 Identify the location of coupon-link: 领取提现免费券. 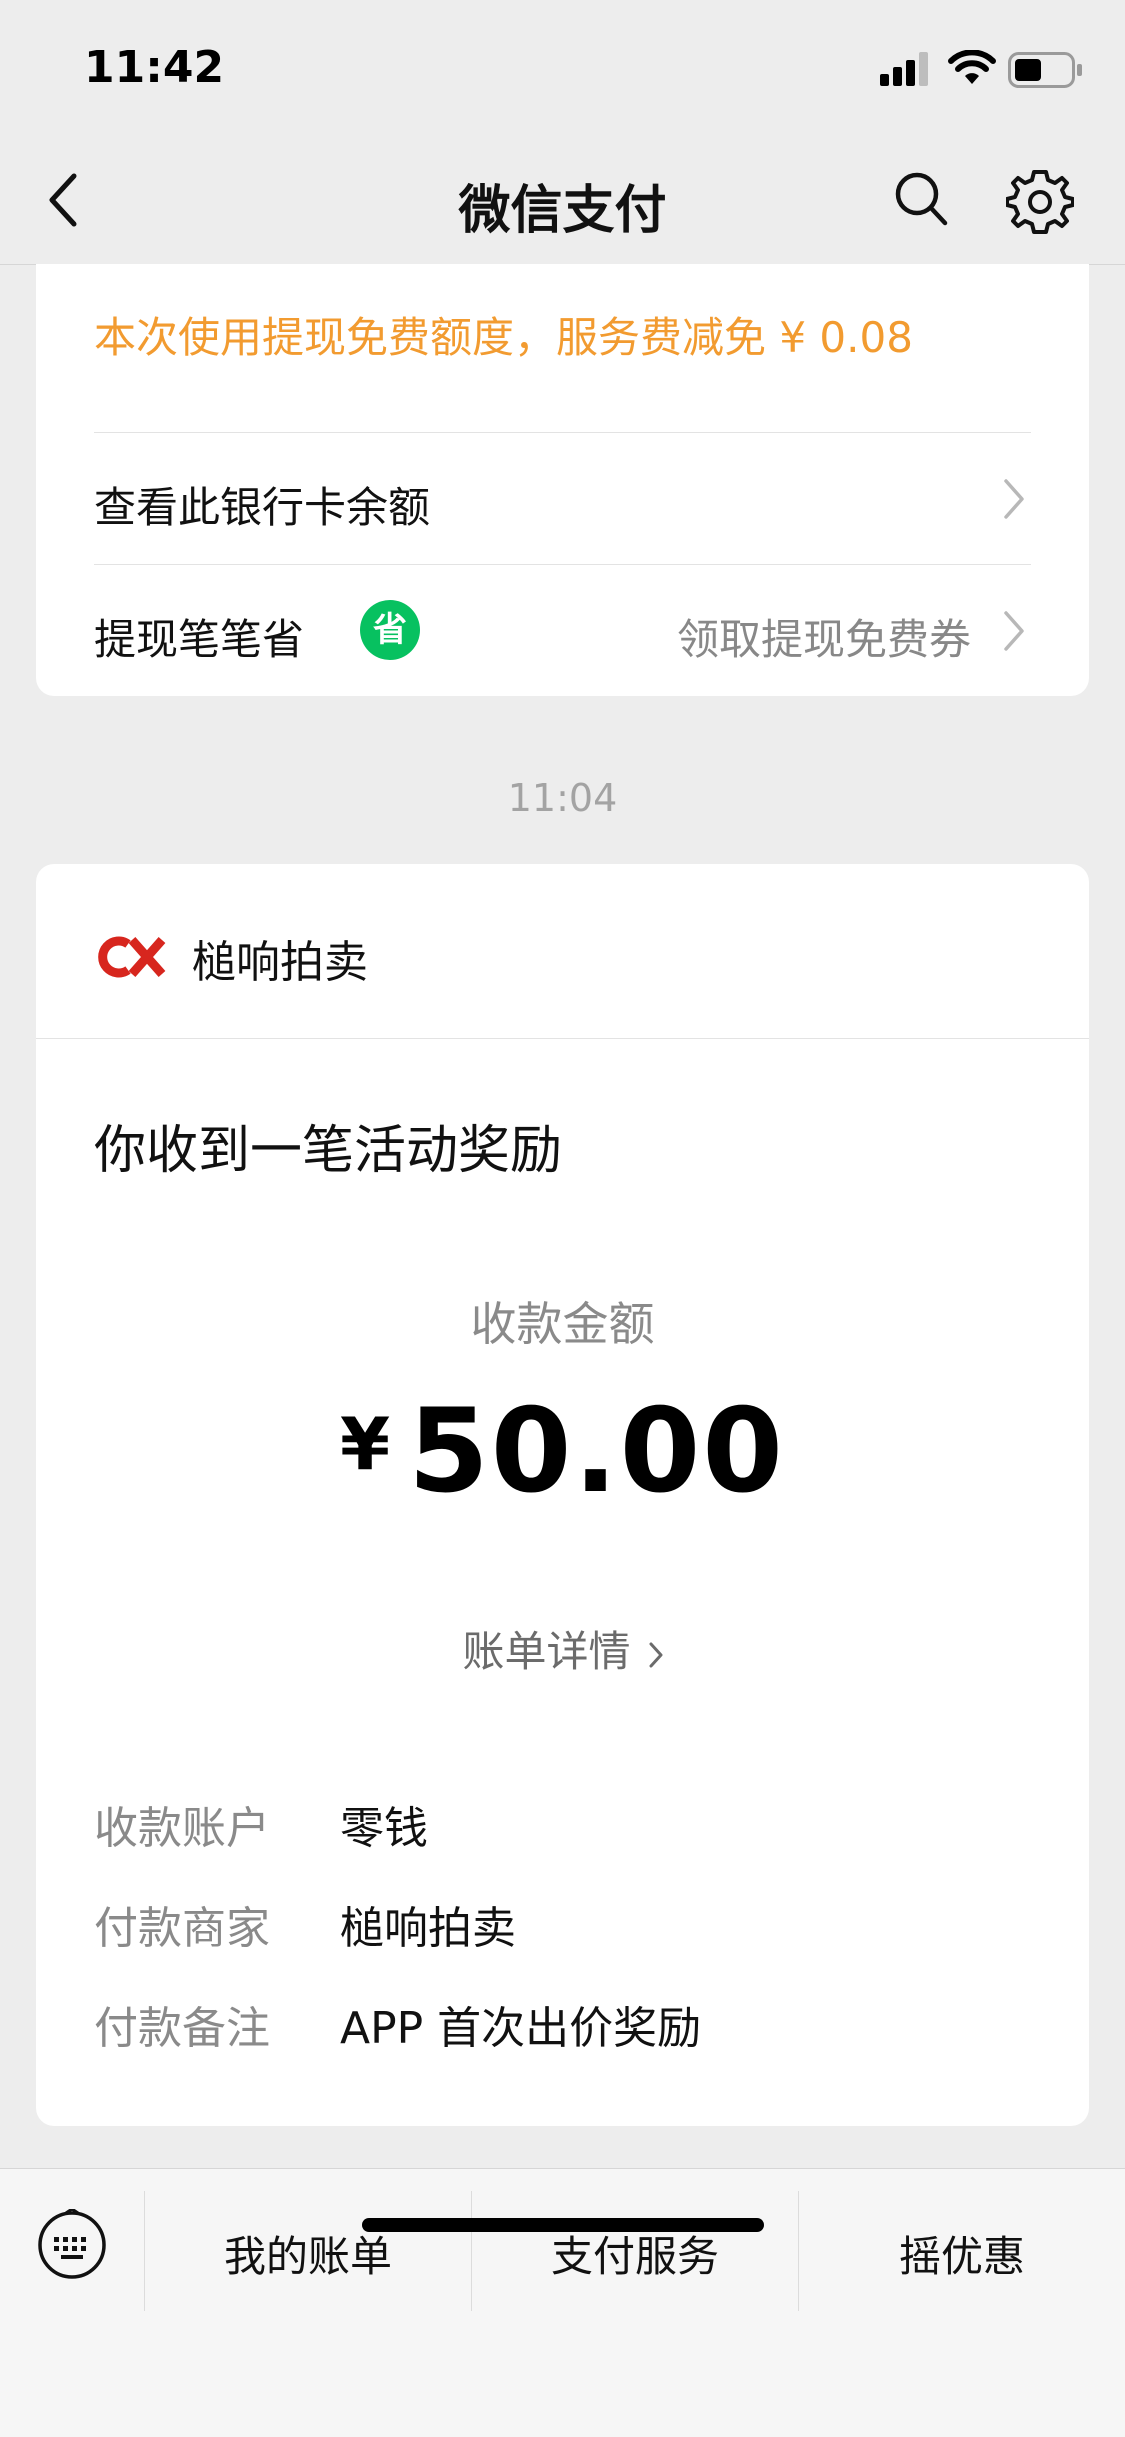
(824, 636).